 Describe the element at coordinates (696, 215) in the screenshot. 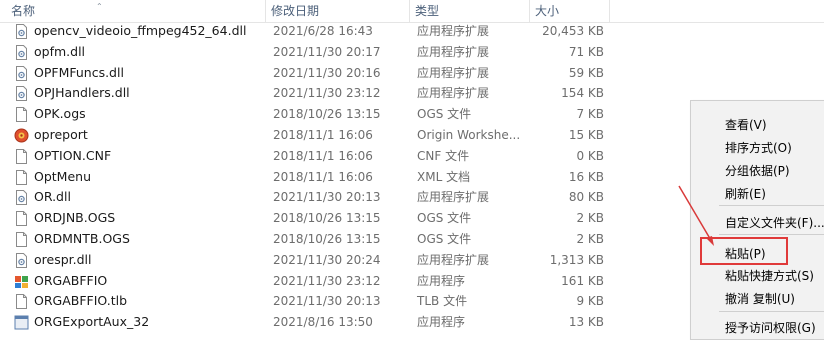

I see `annotation-arrow-icon` at that location.